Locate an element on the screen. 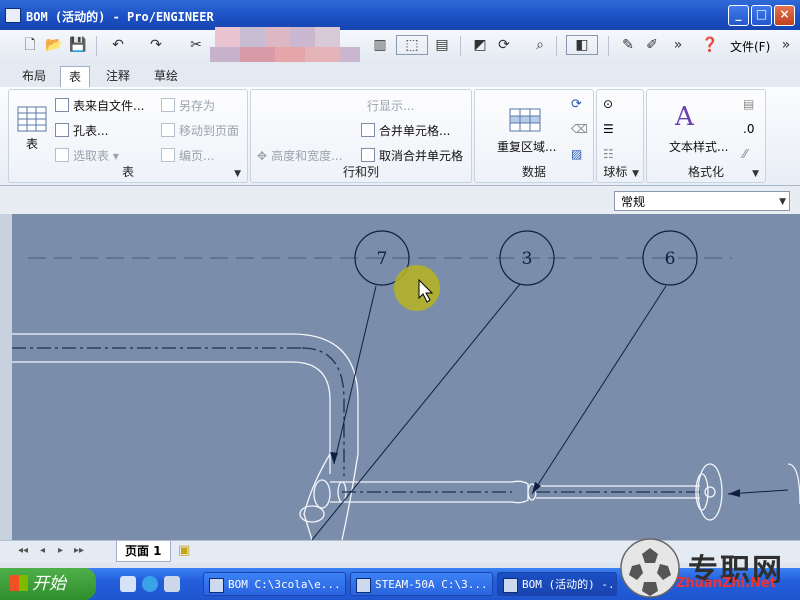 Image resolution: width=800 pixels, height=600 pixels. maximize-button: □ is located at coordinates (761, 15).